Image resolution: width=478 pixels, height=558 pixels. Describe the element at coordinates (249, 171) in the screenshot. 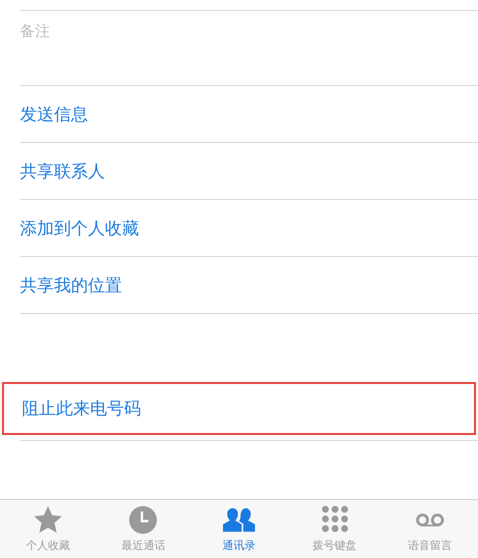

I see `action-item: 共享联系人` at that location.